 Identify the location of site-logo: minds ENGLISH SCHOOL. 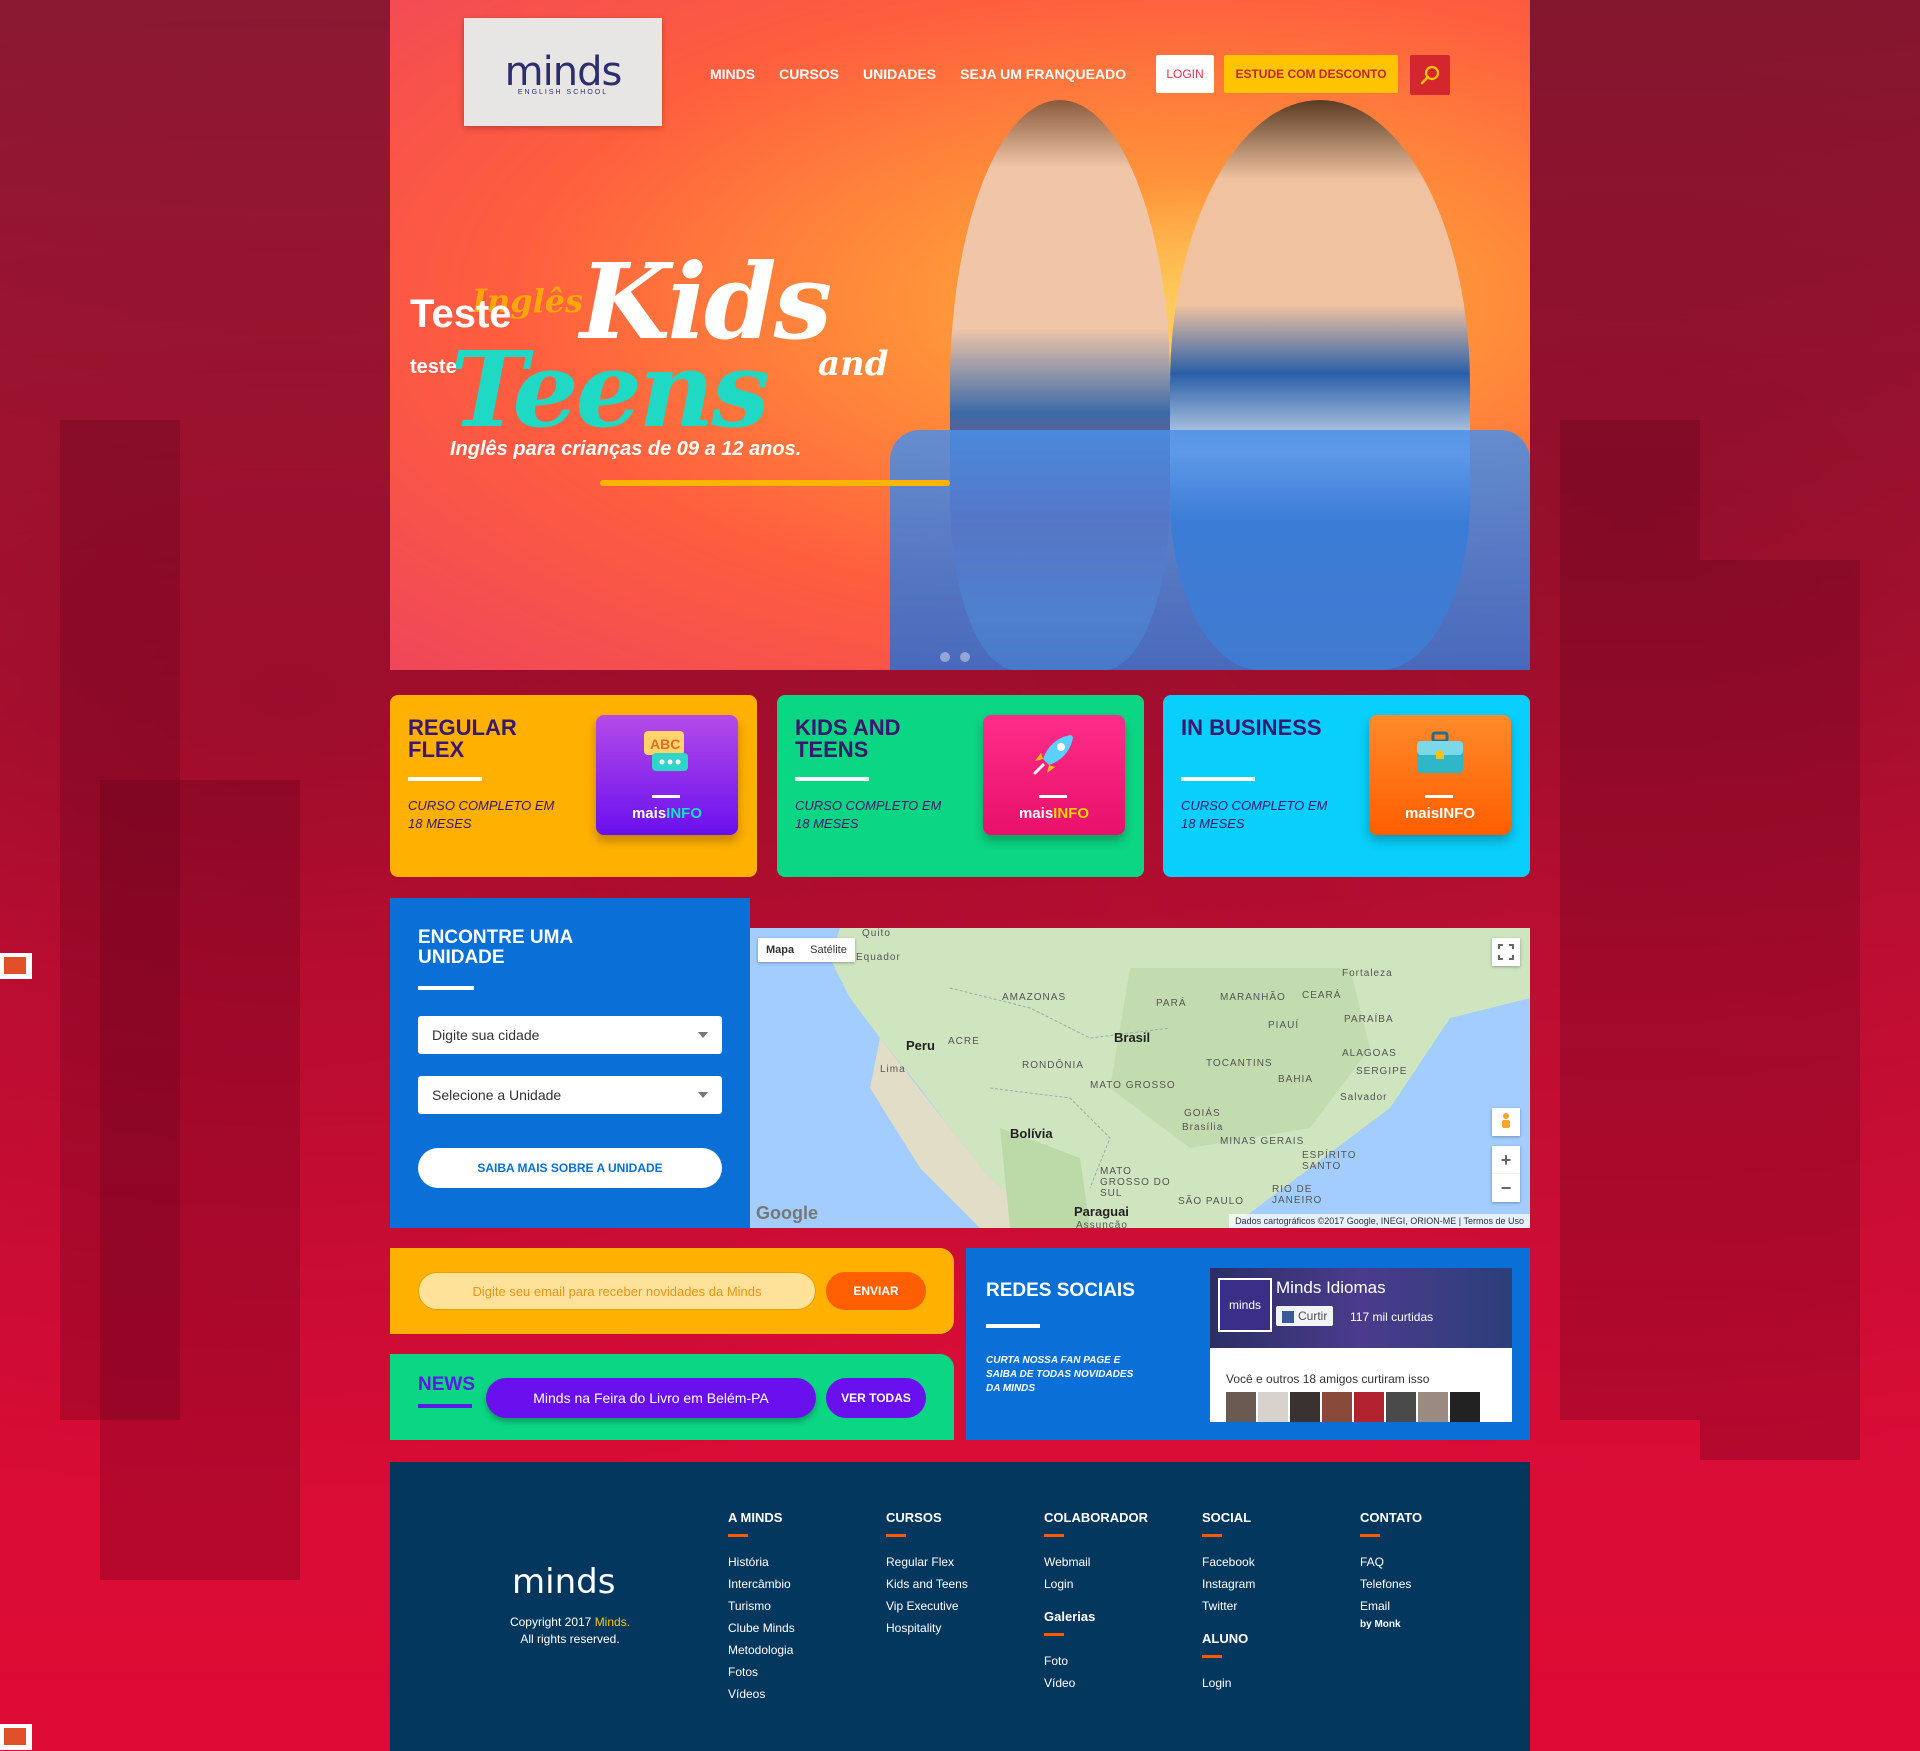
(563, 72).